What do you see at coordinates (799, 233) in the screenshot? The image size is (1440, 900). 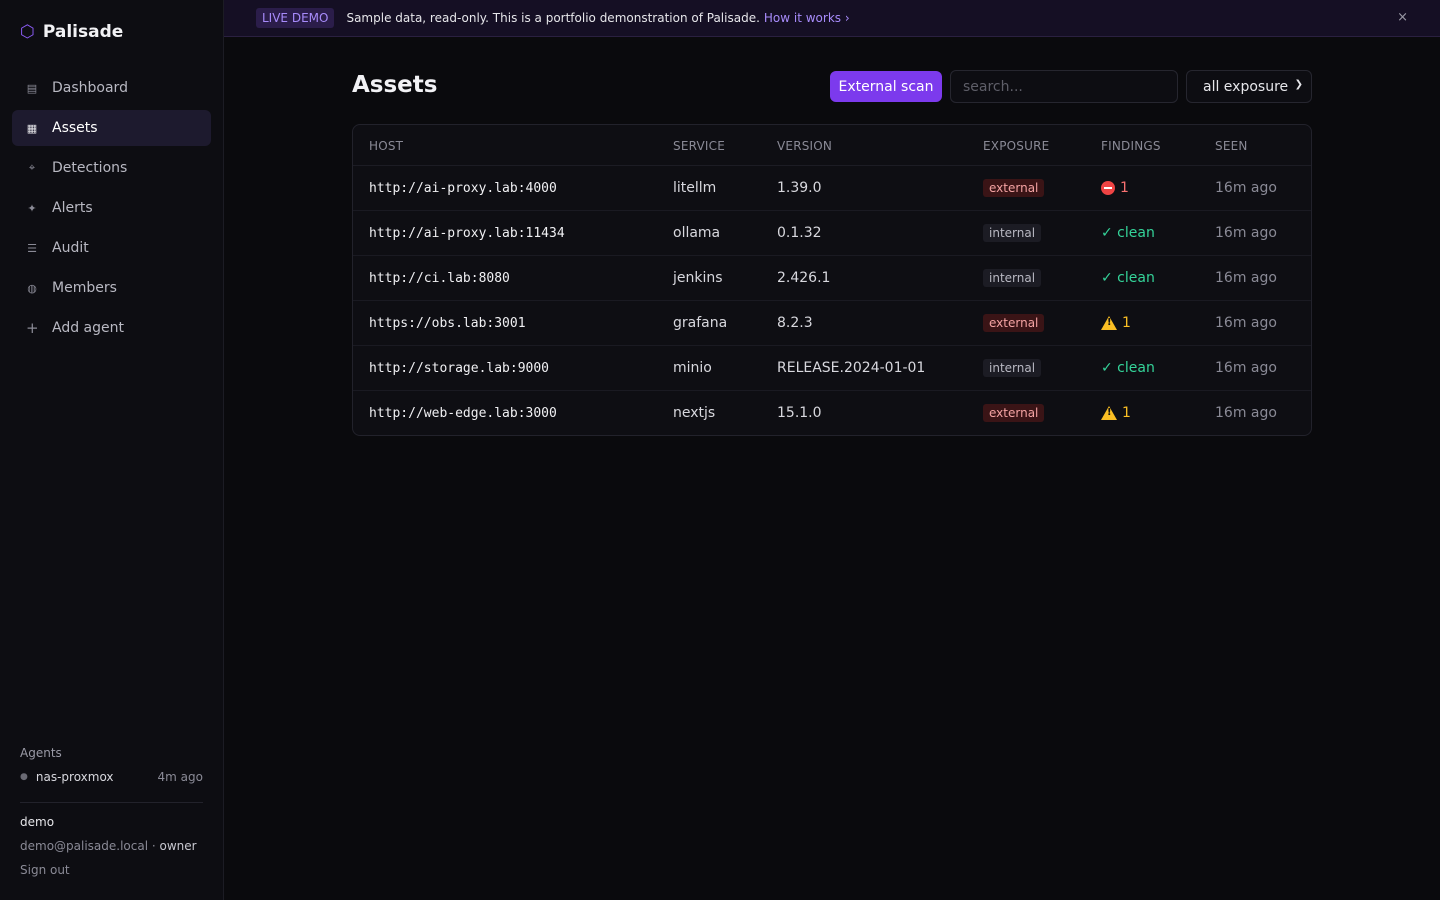 I see `cell-version: 0.1.32` at bounding box center [799, 233].